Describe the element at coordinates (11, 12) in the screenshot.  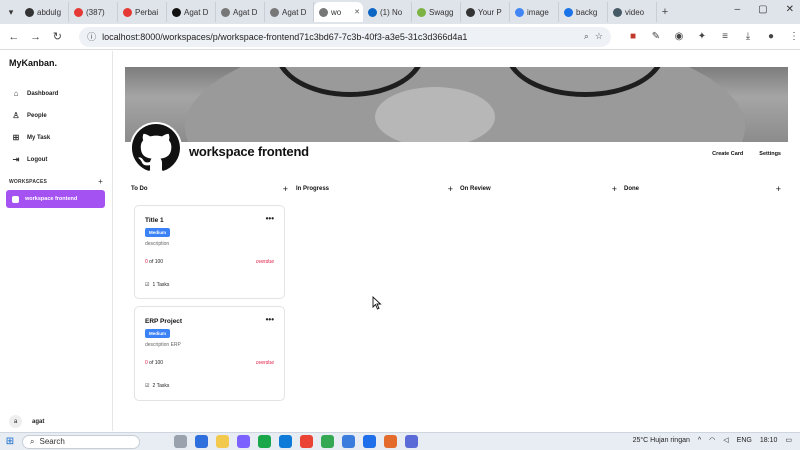
I see `tab-search-icon: ▾` at that location.